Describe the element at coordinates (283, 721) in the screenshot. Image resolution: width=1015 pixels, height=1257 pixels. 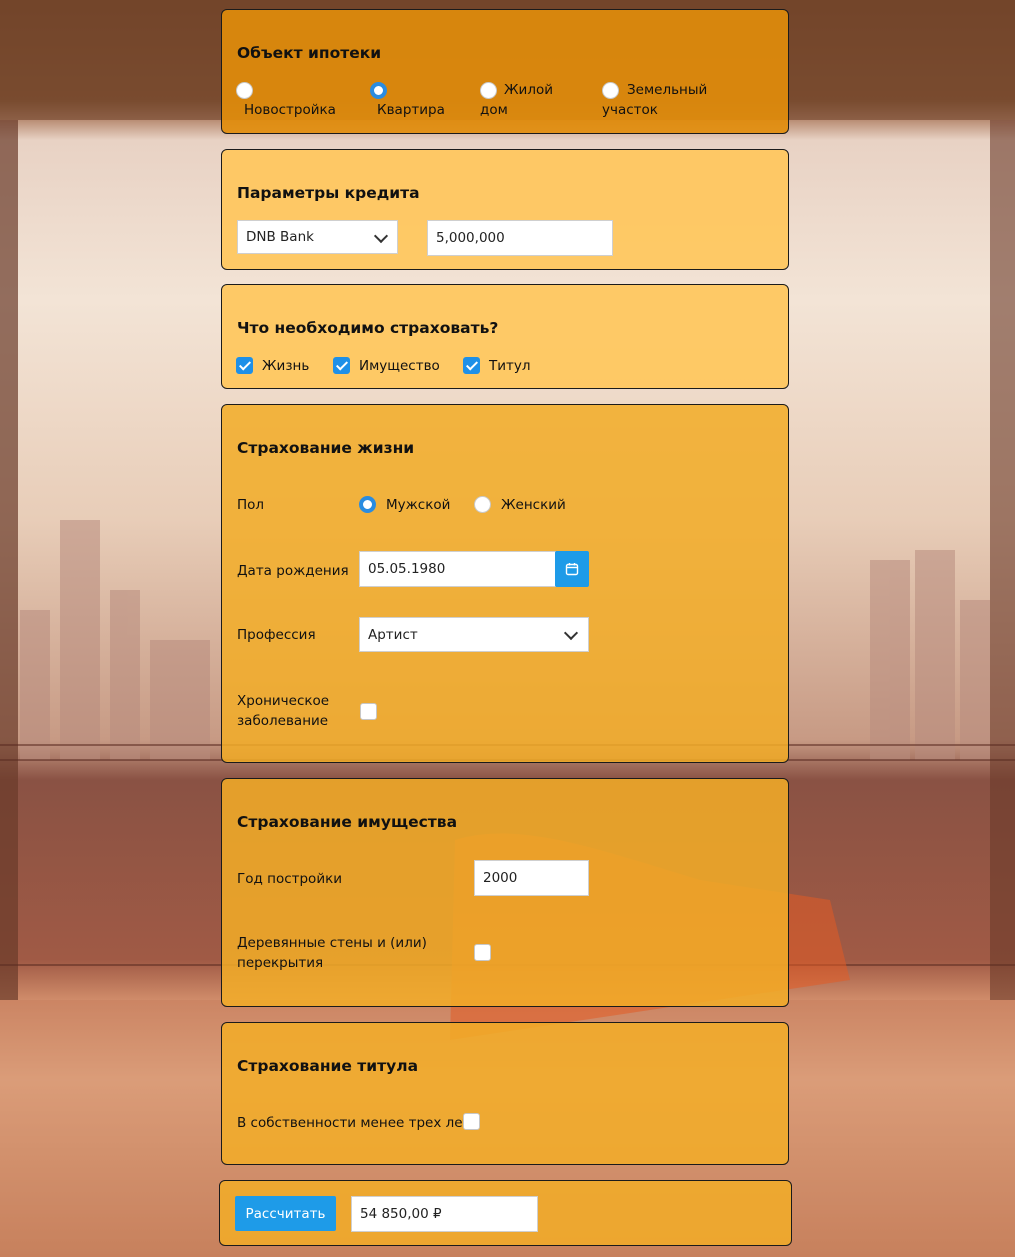
I see `chronic-disease-label-line2: заболевание` at that location.